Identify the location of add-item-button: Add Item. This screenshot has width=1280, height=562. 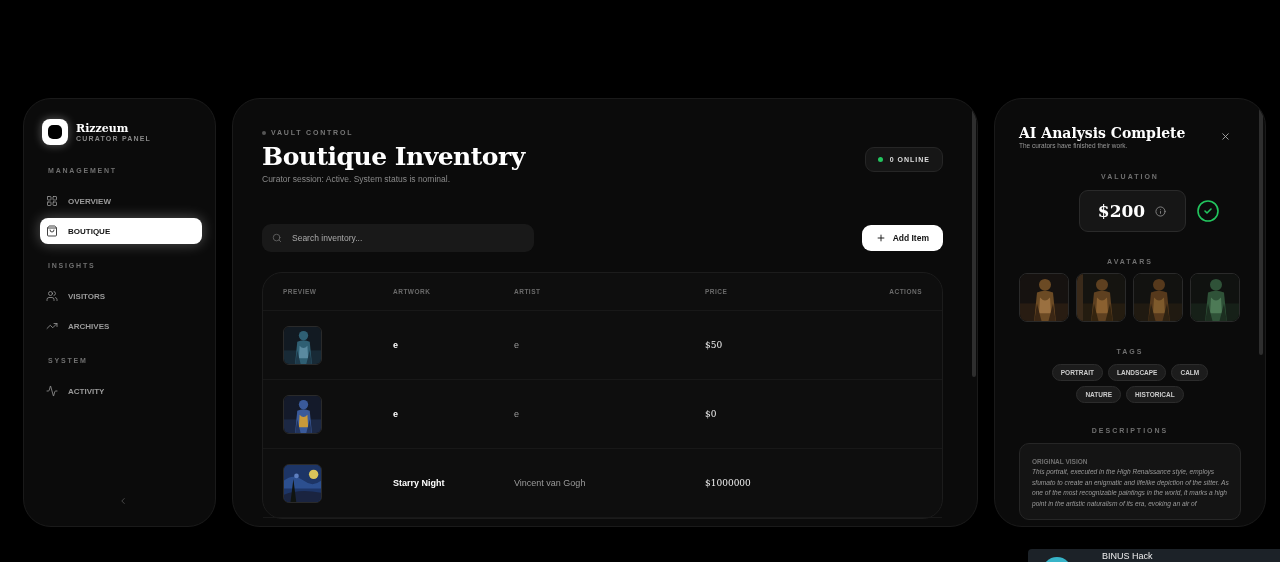
(902, 238).